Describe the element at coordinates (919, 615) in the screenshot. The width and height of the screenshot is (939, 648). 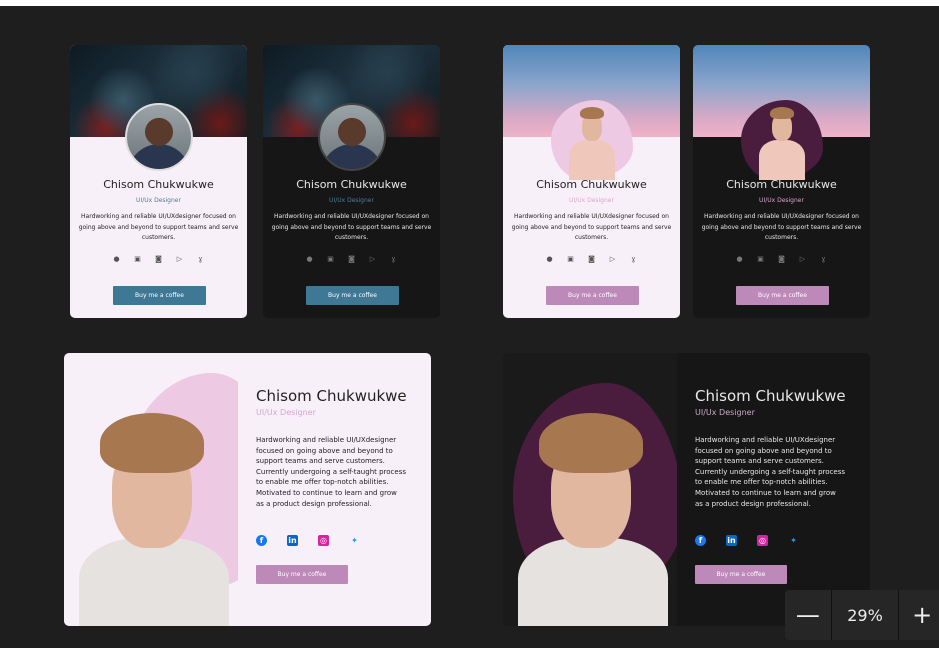
I see `zoom-in-button: +` at that location.